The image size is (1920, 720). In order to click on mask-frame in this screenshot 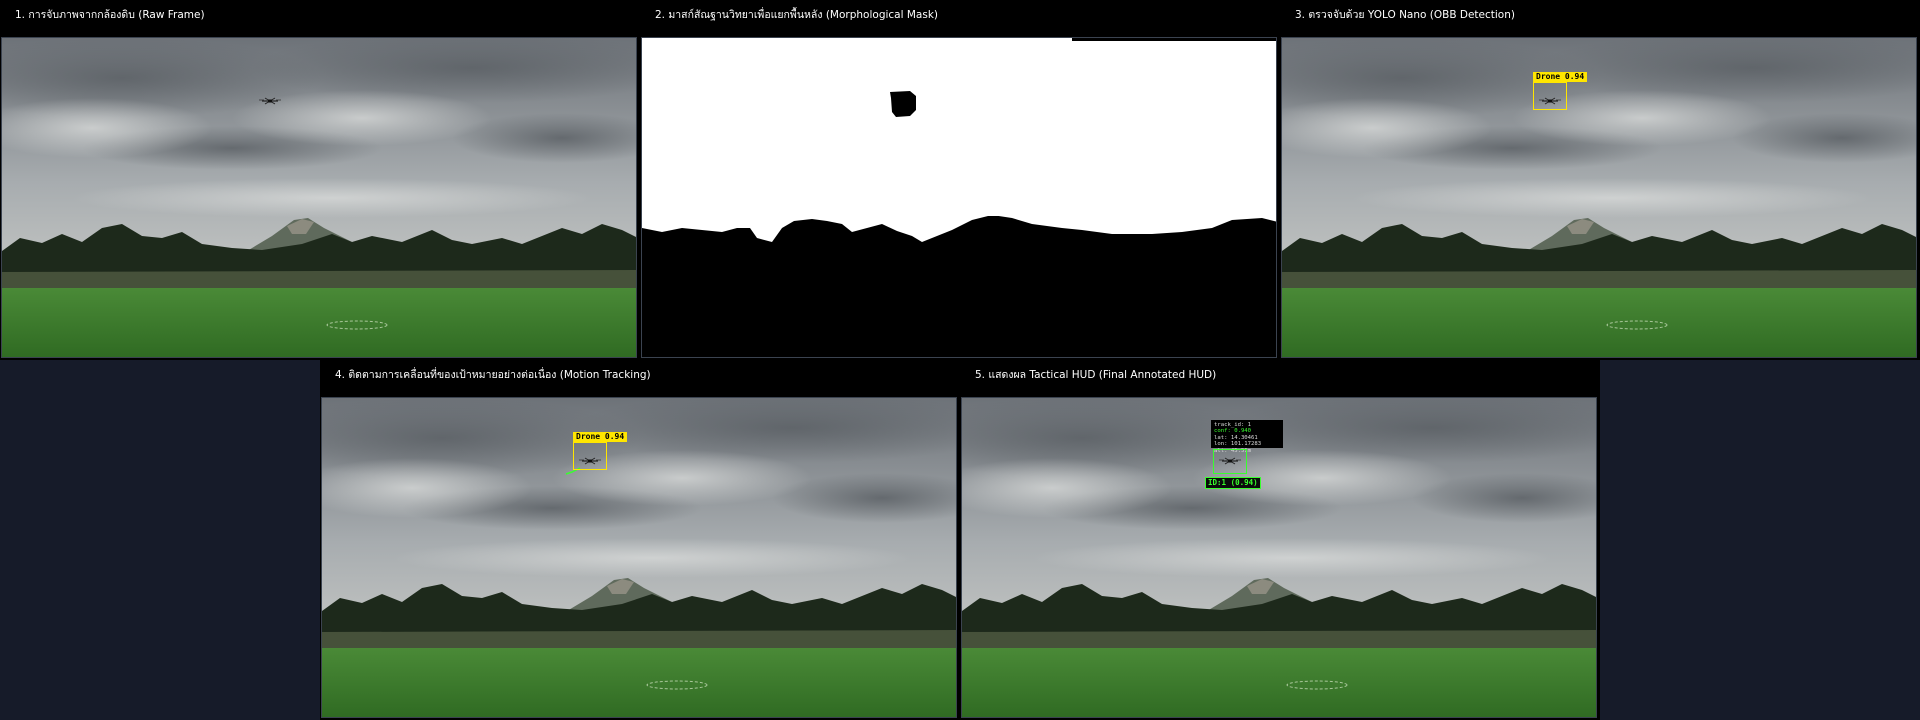, I will do `click(959, 197)`.